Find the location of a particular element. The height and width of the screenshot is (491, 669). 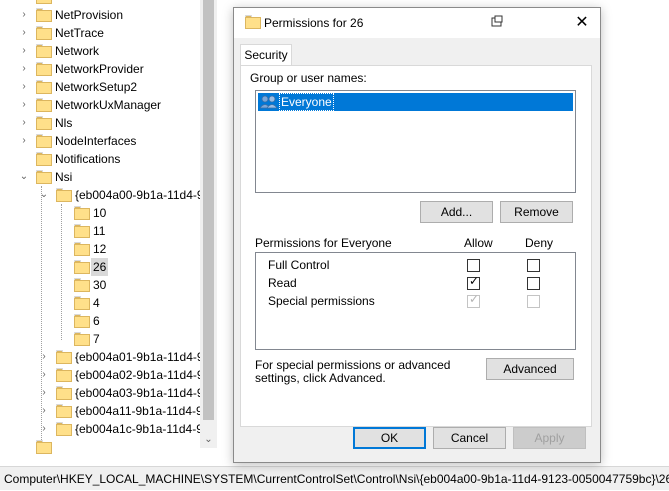

tree-item: › NetProvision is located at coordinates (100, 15).